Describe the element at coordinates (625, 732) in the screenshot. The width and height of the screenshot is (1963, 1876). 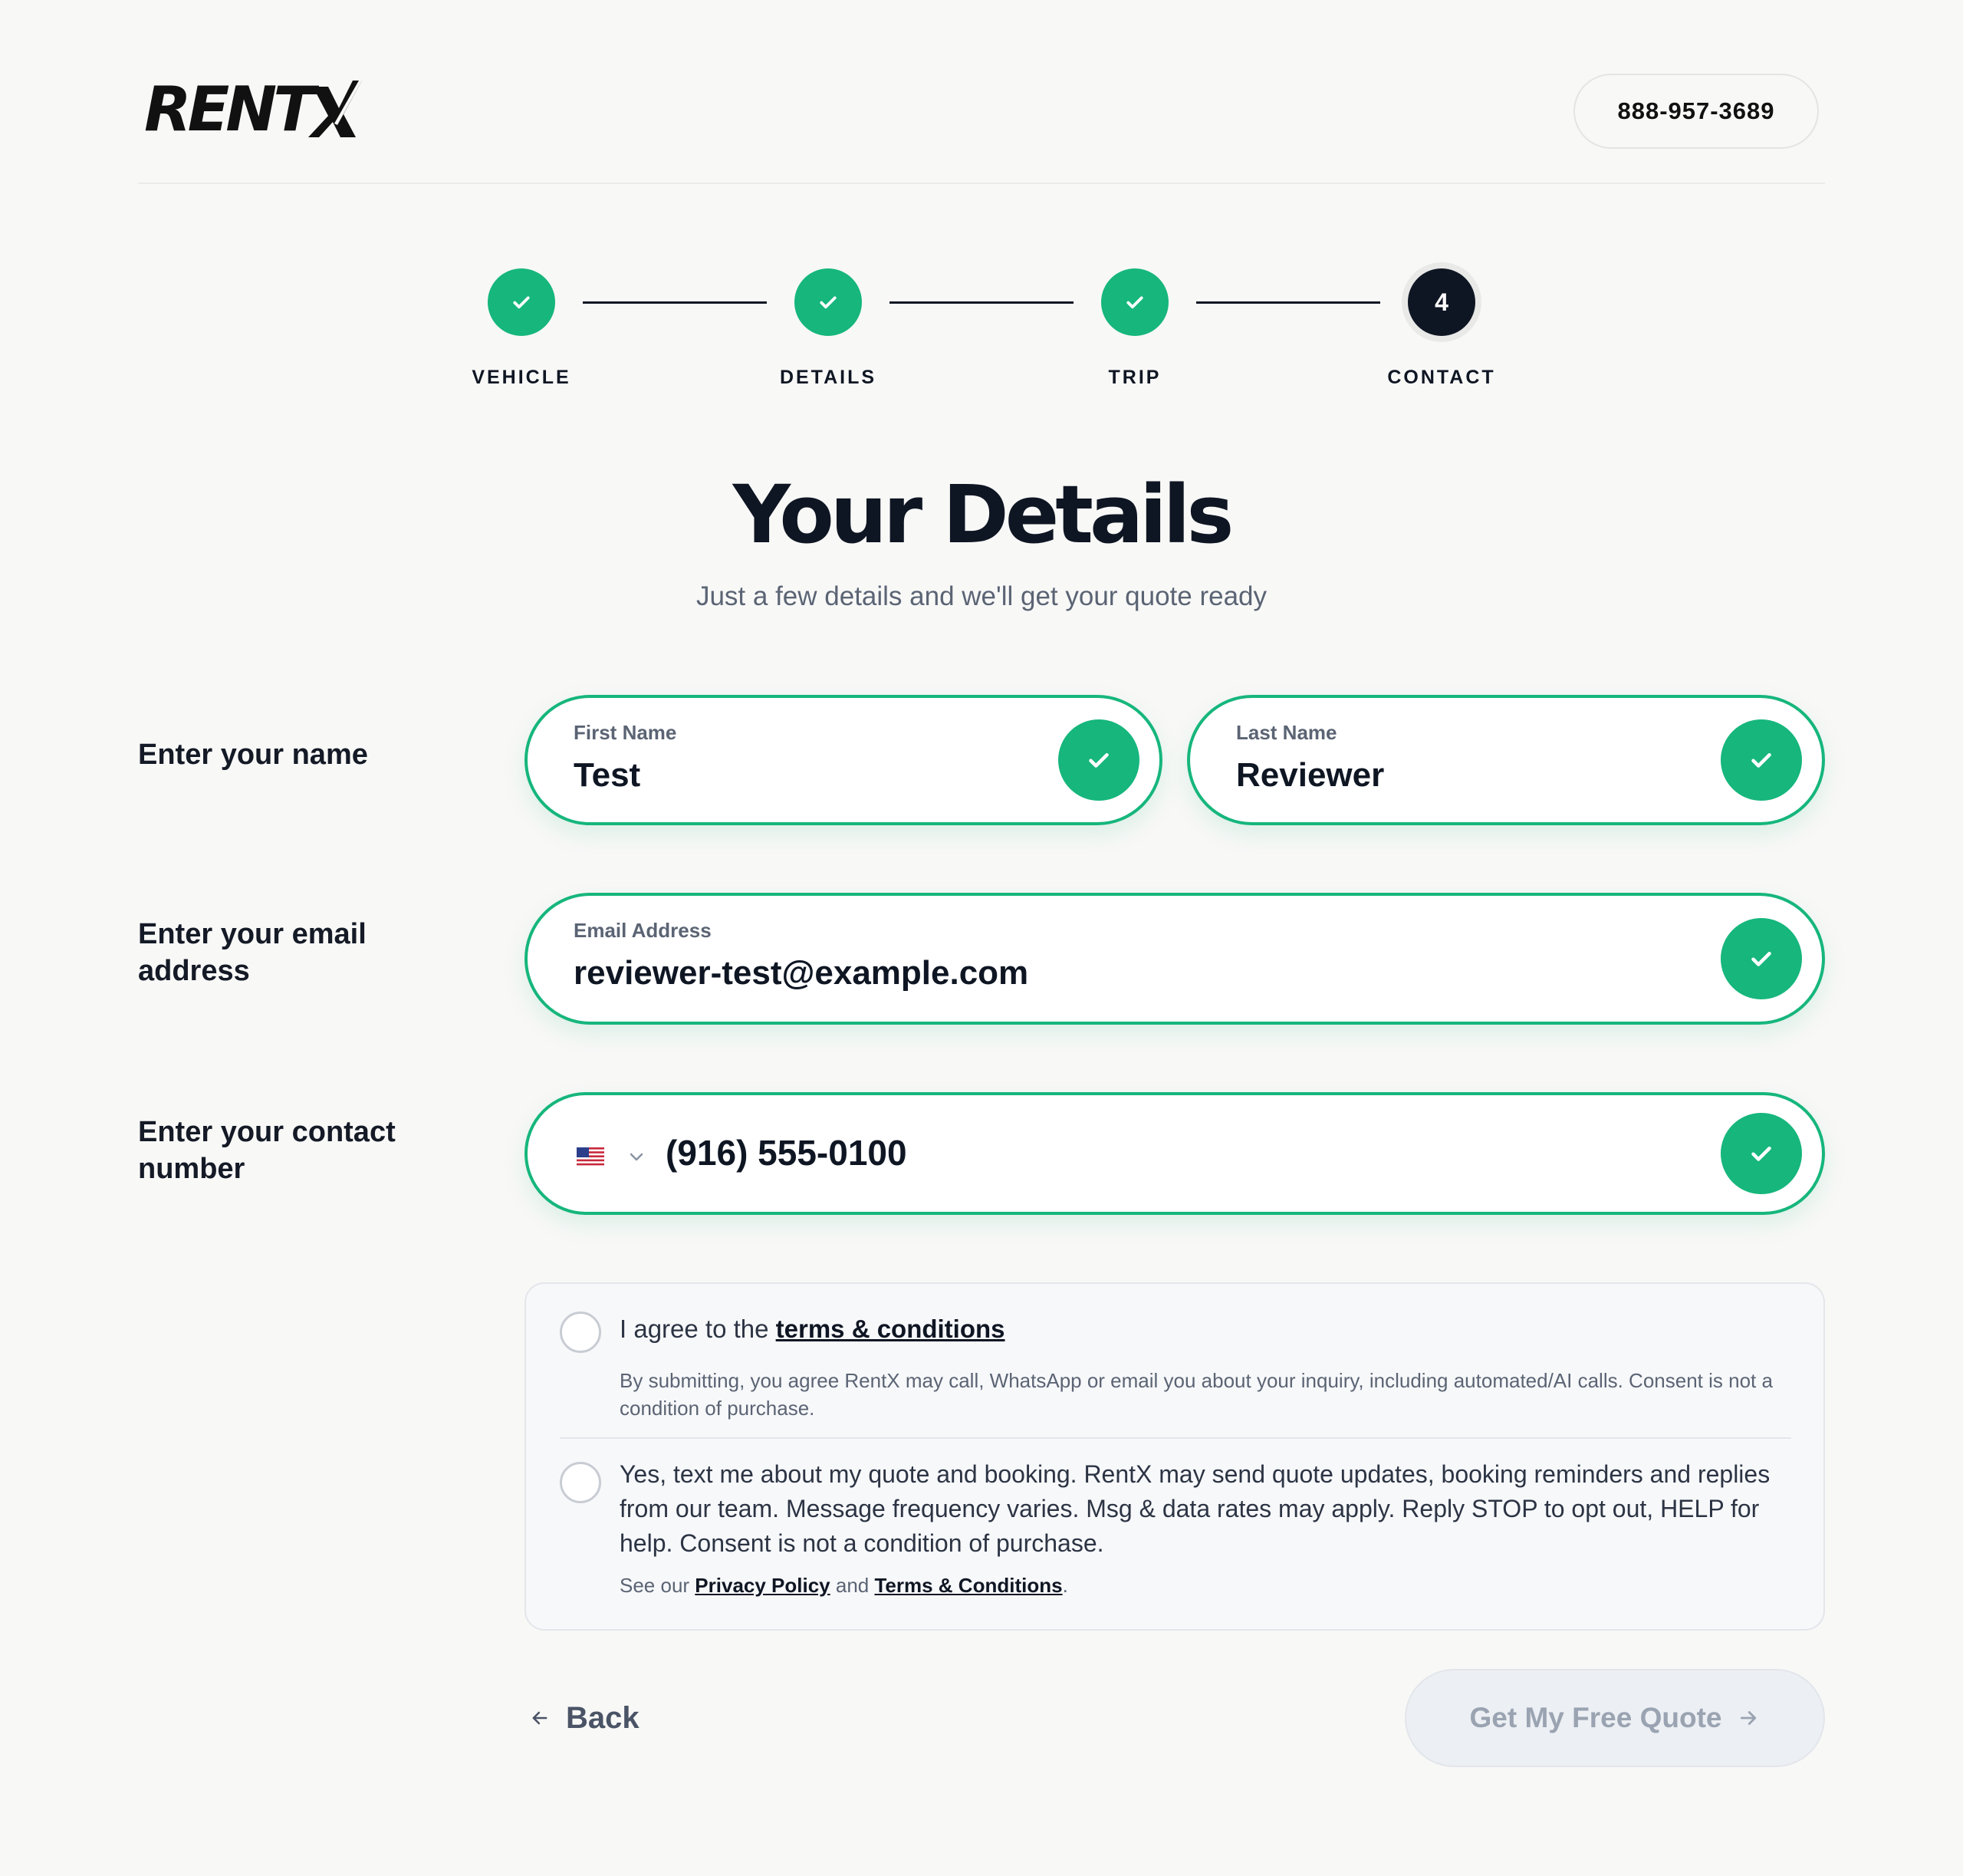
I see `first-name-label: First Name` at that location.